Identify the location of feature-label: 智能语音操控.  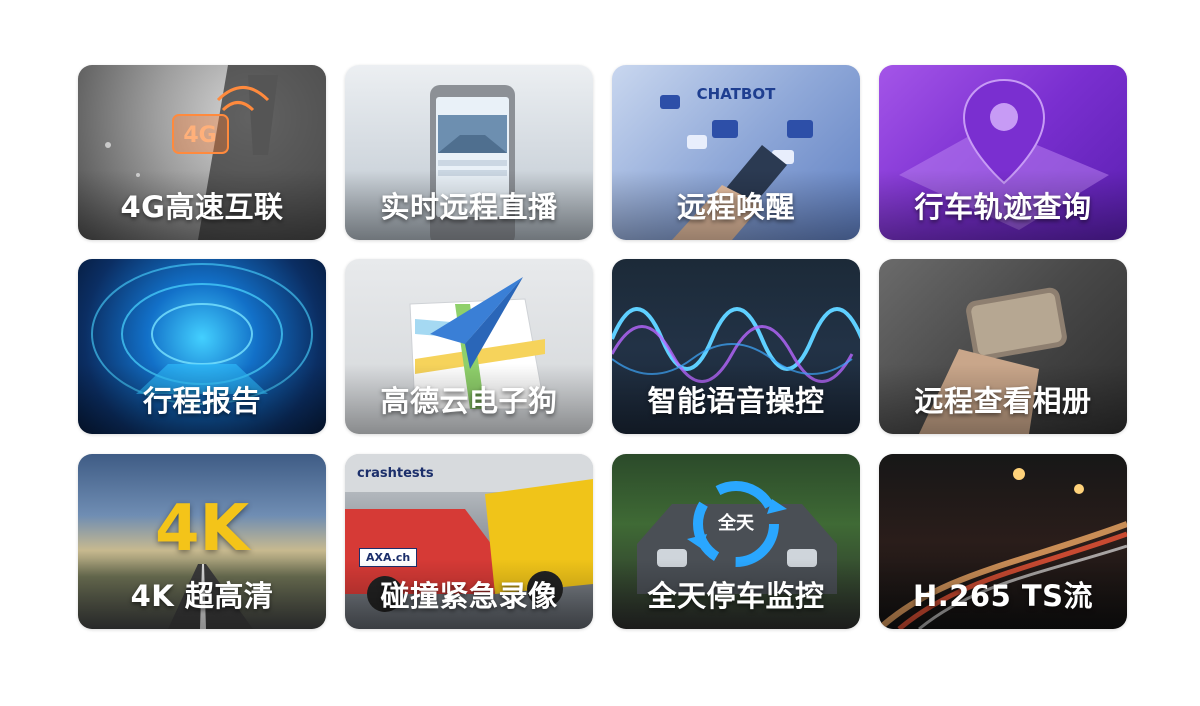
(736, 401).